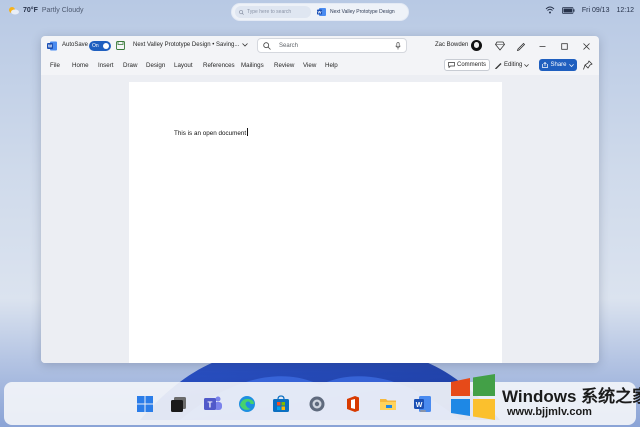  Describe the element at coordinates (105, 65) in the screenshot. I see `tab-insert: Insert` at that location.